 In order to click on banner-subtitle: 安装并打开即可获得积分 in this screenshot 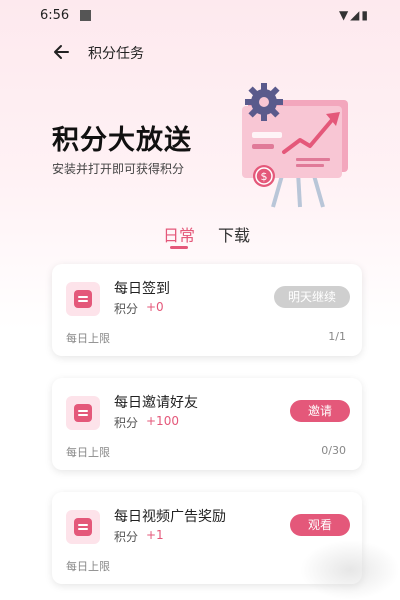, I will do `click(118, 169)`.